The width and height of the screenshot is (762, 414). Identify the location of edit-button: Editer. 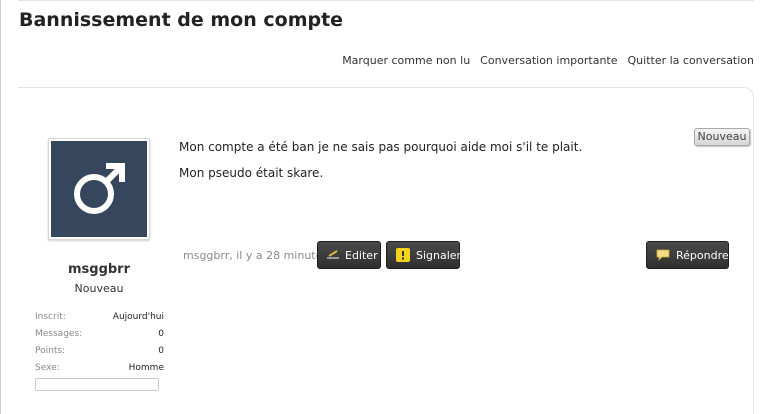
(349, 255).